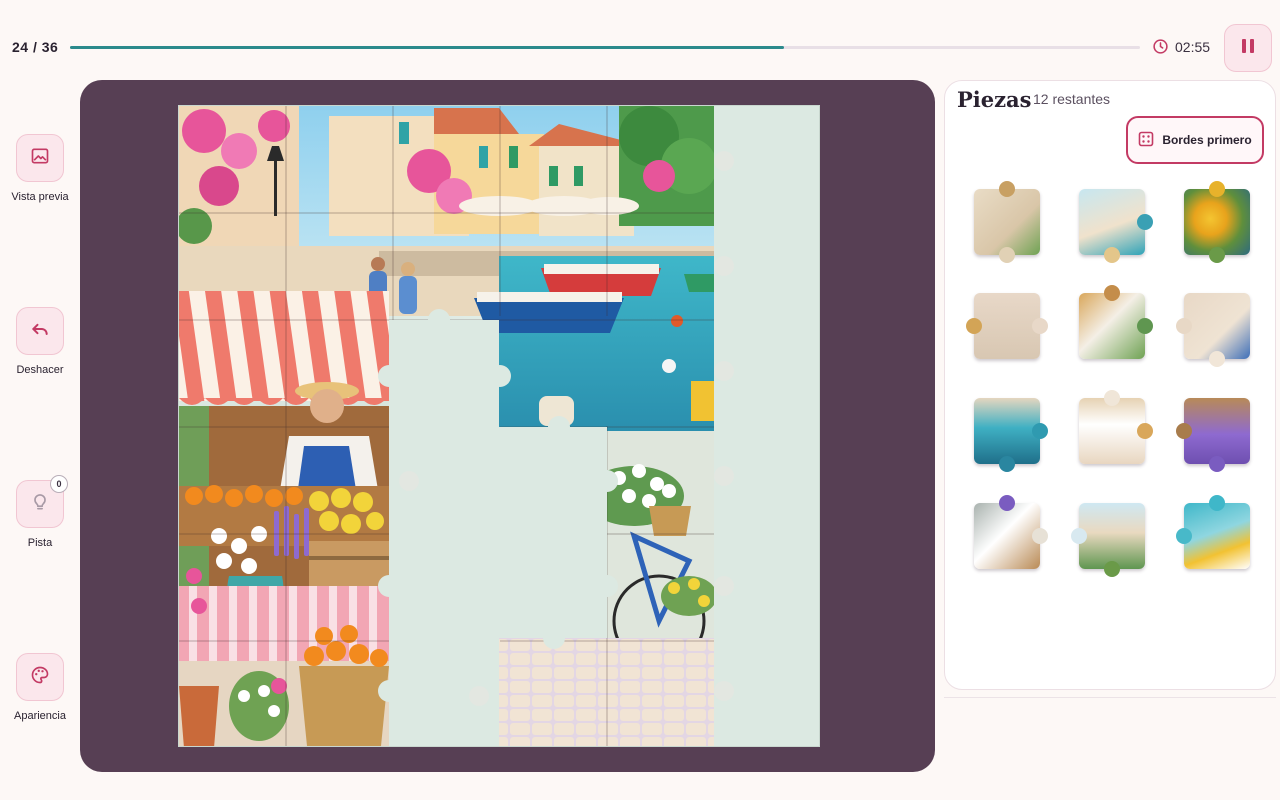 This screenshot has height=800, width=1280. What do you see at coordinates (1072, 99) in the screenshot?
I see `pieces-remaining: 12 restantes` at bounding box center [1072, 99].